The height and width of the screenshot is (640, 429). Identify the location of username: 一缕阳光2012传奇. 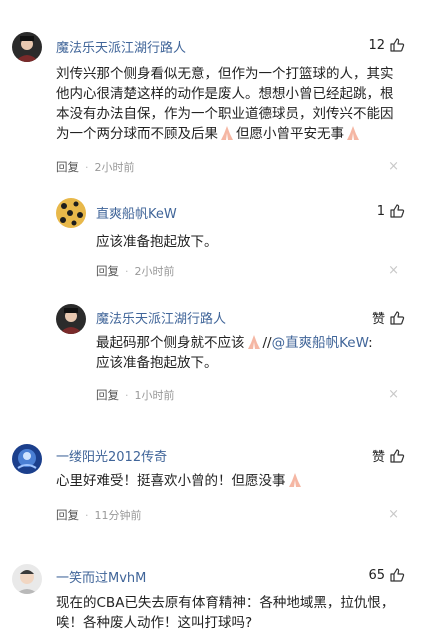
(111, 455).